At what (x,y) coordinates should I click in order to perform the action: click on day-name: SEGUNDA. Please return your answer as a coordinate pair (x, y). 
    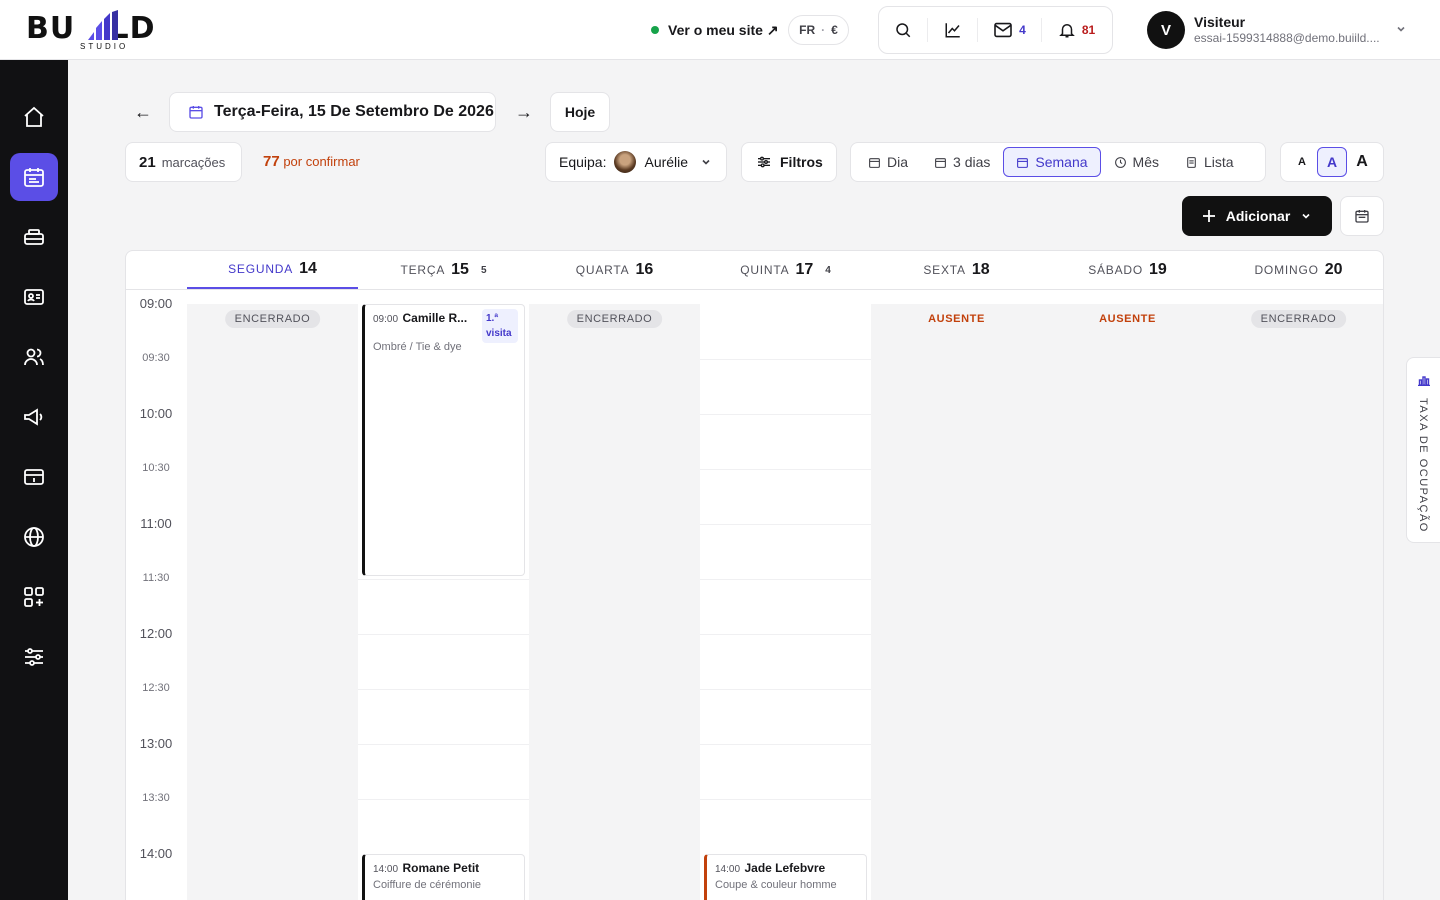
    Looking at the image, I should click on (261, 269).